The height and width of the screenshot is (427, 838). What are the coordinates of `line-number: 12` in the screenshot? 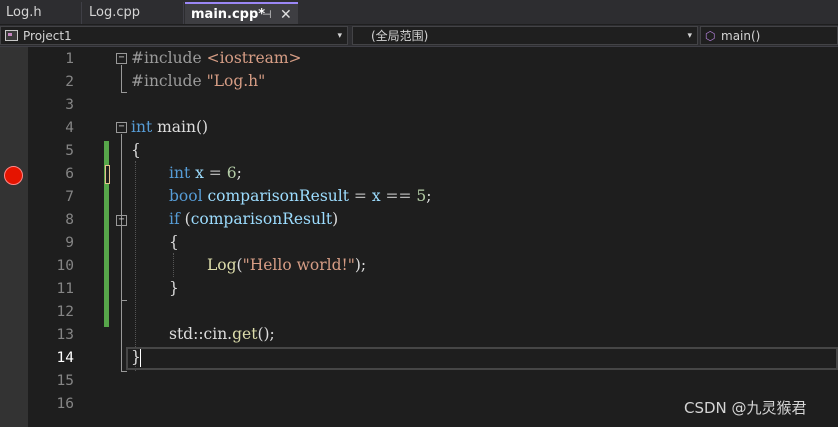 It's located at (65, 312).